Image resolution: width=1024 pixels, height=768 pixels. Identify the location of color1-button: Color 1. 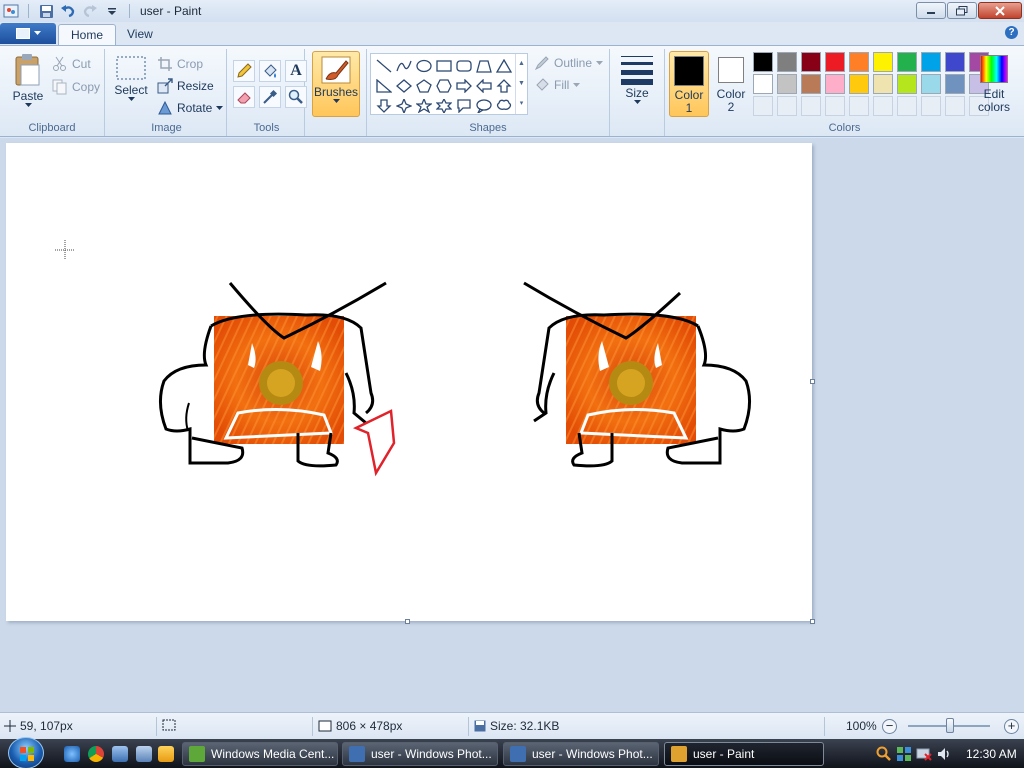
(689, 84).